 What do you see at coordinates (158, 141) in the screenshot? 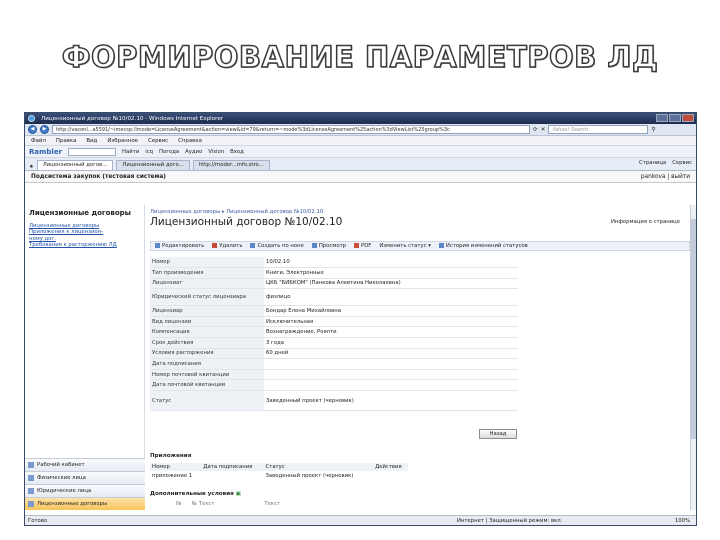
I see `menu-tools: Сервис` at bounding box center [158, 141].